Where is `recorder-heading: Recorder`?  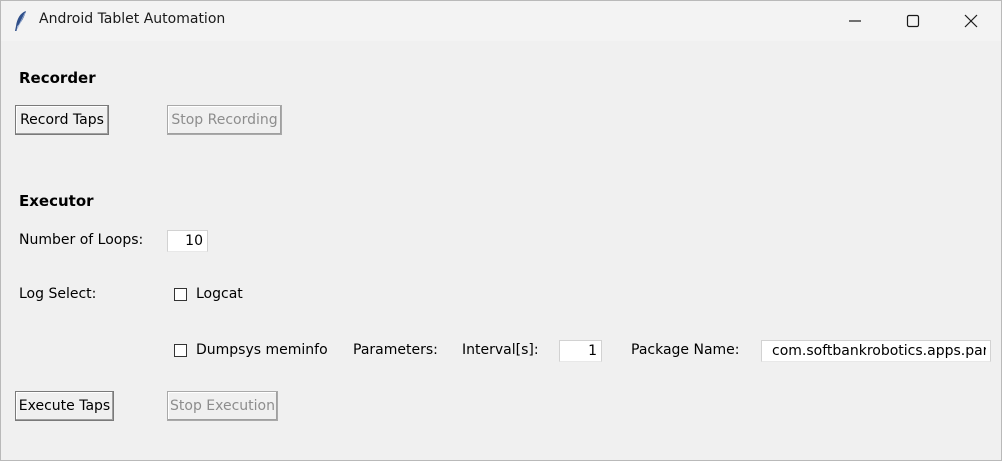 recorder-heading: Recorder is located at coordinates (57, 78).